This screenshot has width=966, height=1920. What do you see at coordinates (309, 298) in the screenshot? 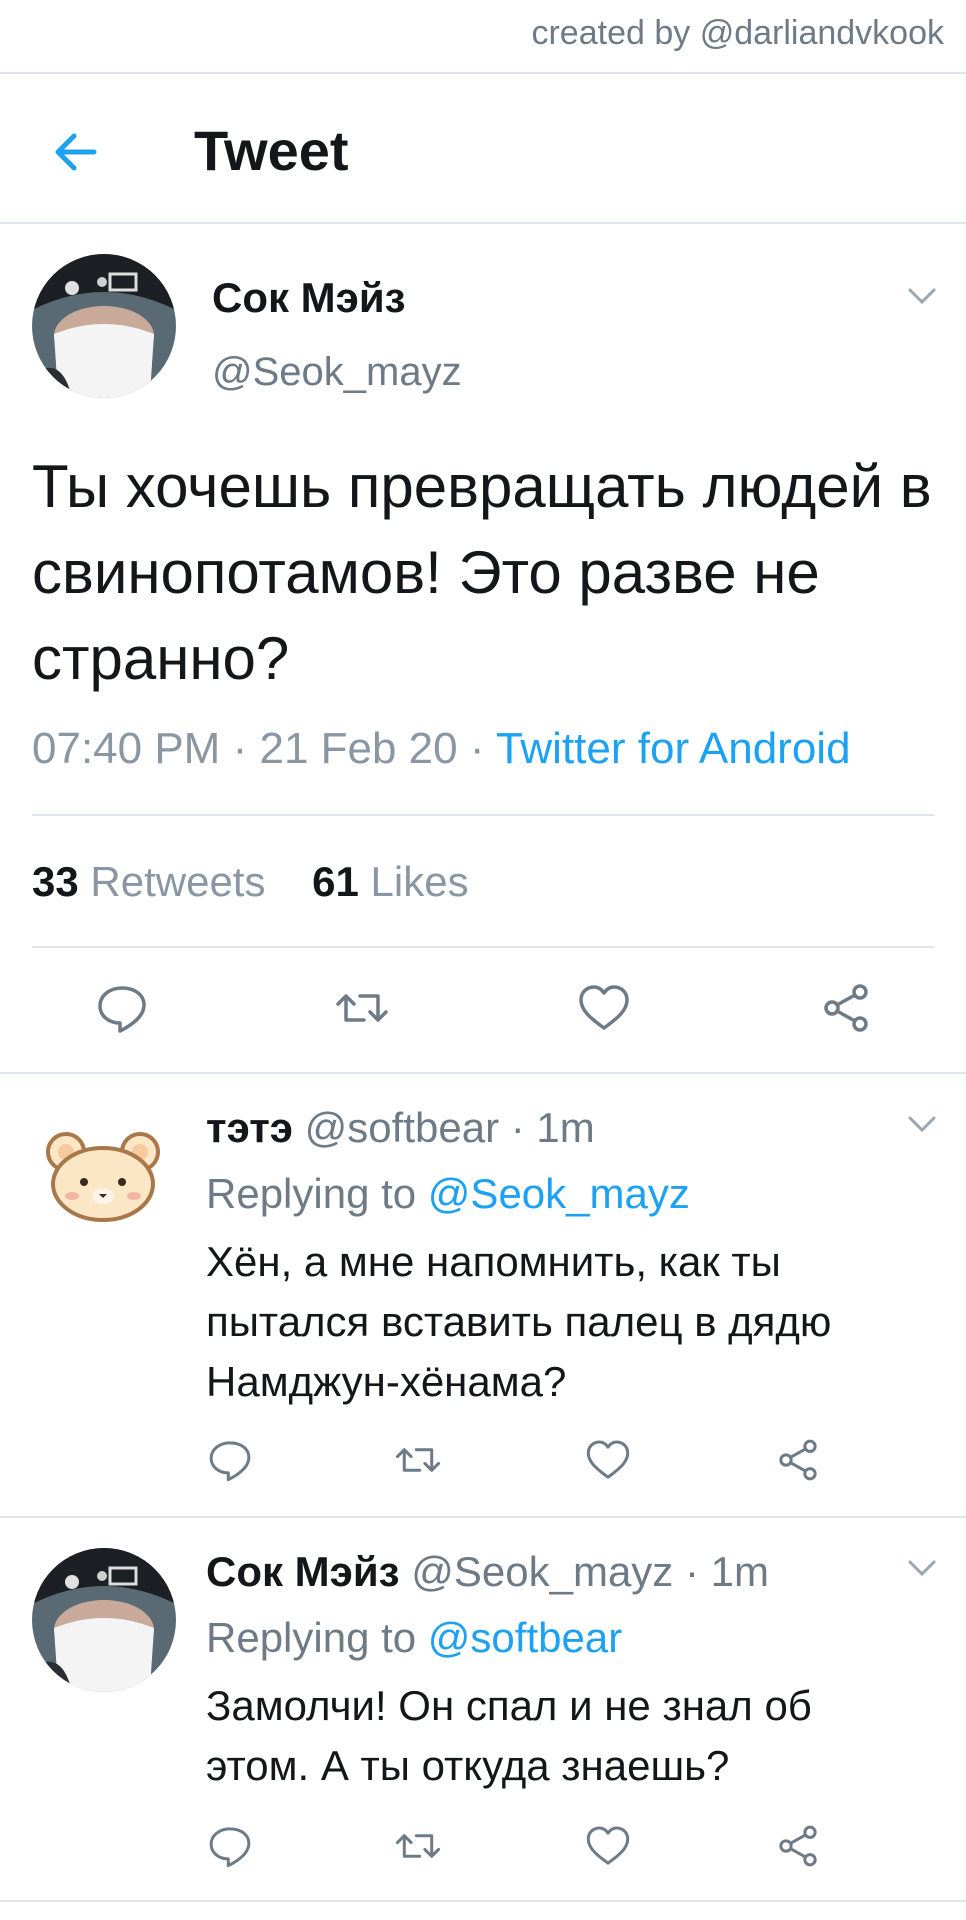
I see `author-name: Сок Мэйз` at bounding box center [309, 298].